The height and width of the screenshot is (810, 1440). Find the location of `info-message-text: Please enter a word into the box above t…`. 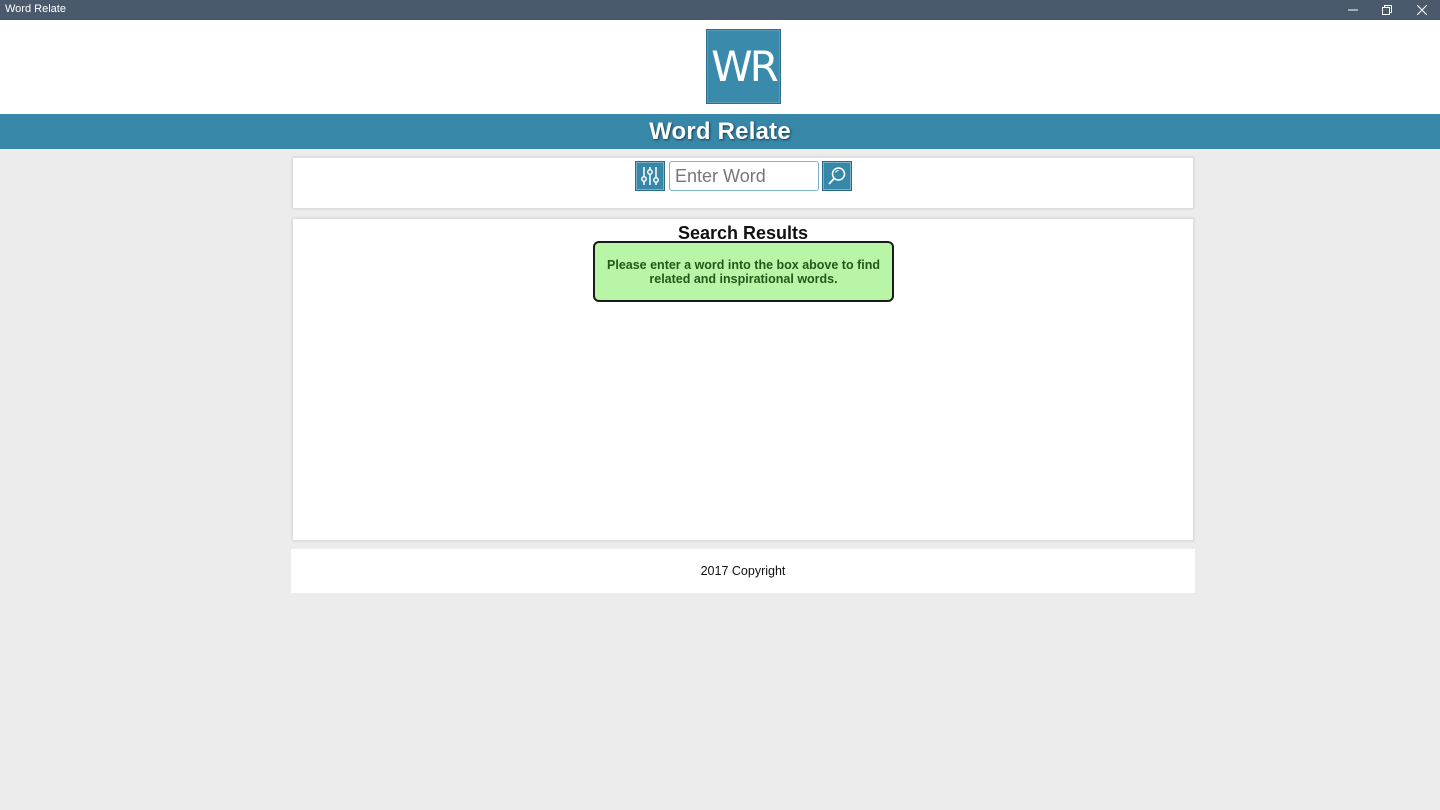

info-message-text: Please enter a word into the box above t… is located at coordinates (743, 271).